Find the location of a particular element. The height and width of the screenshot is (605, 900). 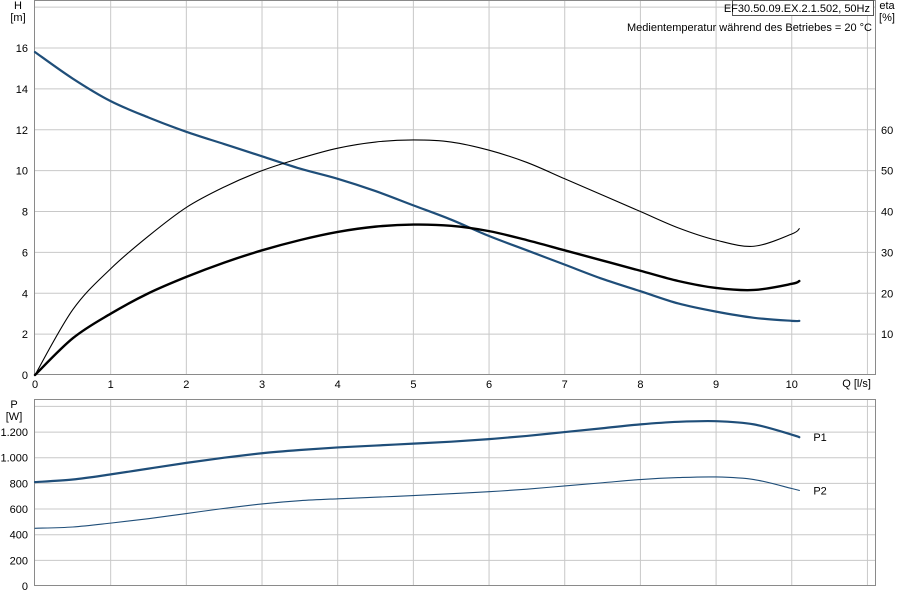

x-tick-label: 8 is located at coordinates (640, 385).